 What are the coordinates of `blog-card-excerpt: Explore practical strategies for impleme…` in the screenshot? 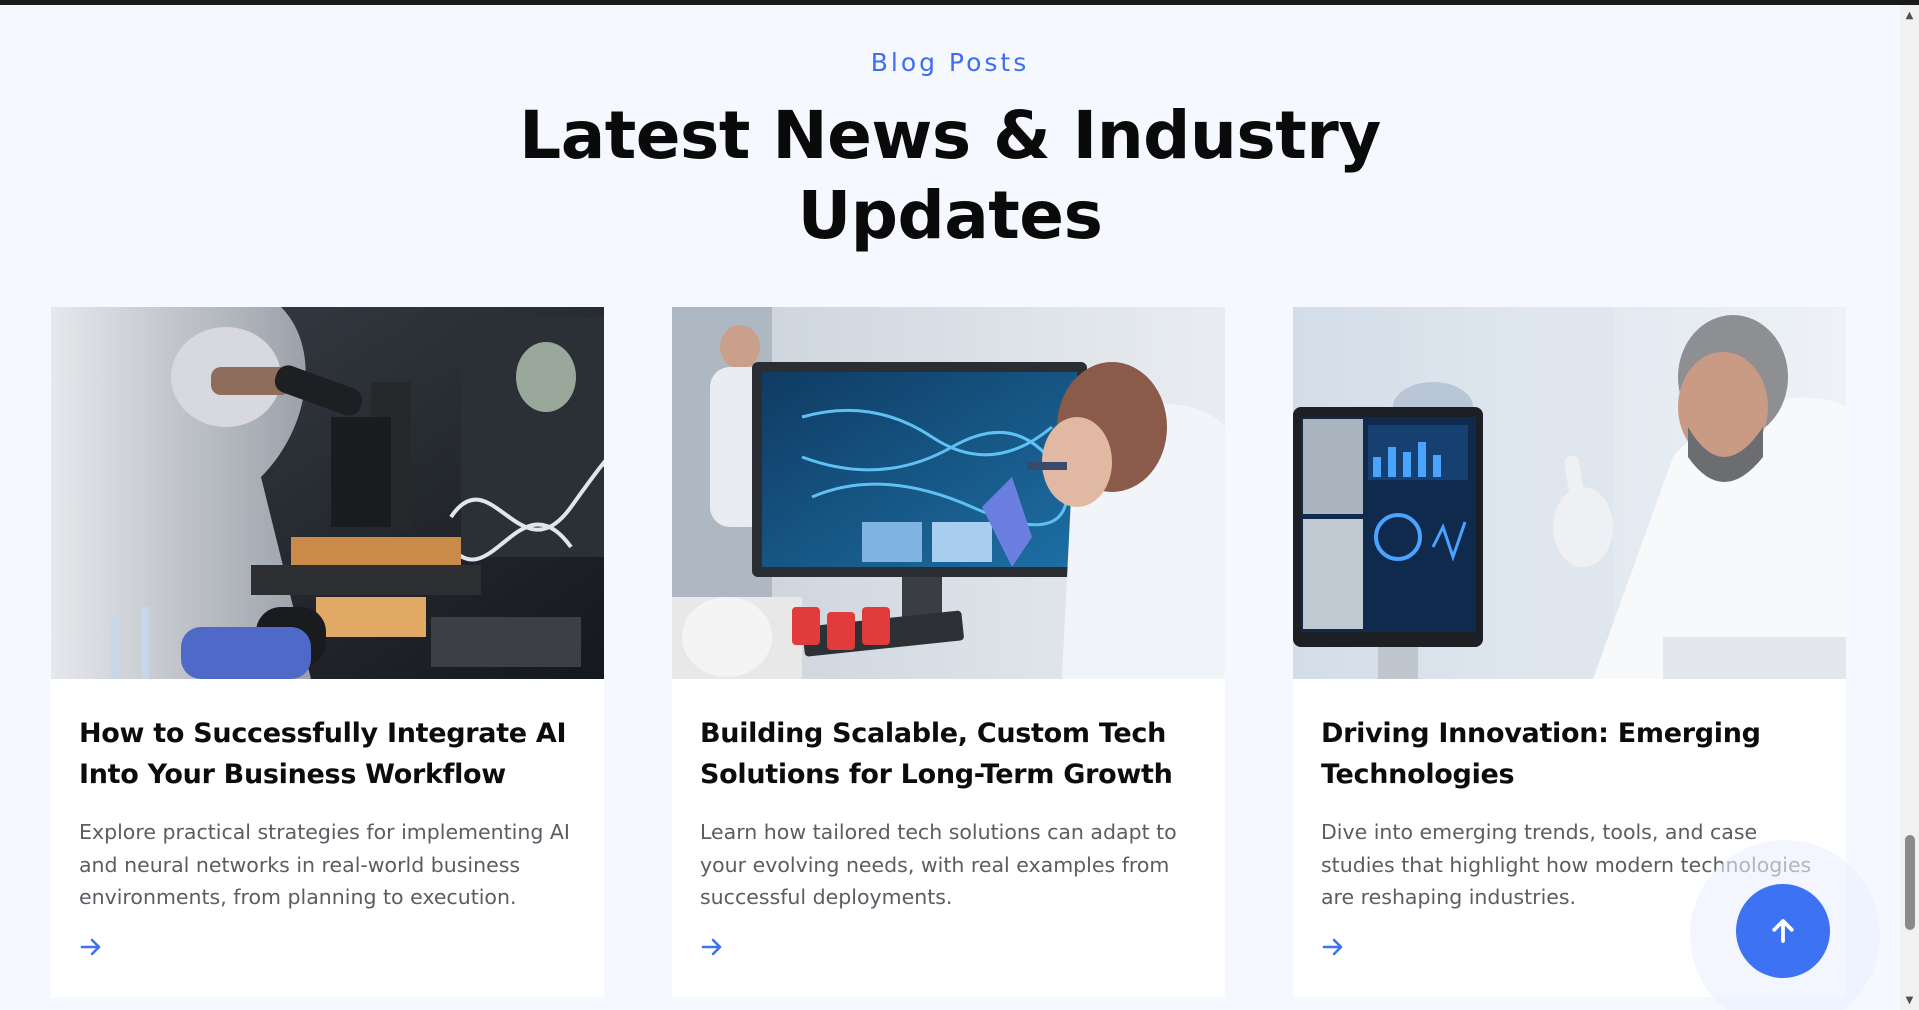 It's located at (324, 864).